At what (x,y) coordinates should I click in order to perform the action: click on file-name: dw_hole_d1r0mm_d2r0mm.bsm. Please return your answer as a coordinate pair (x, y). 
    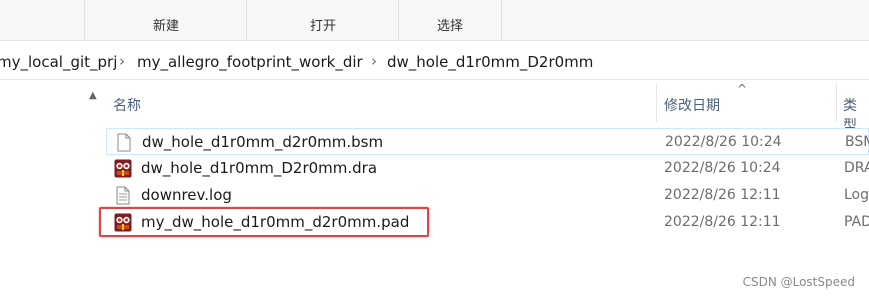
    Looking at the image, I should click on (263, 142).